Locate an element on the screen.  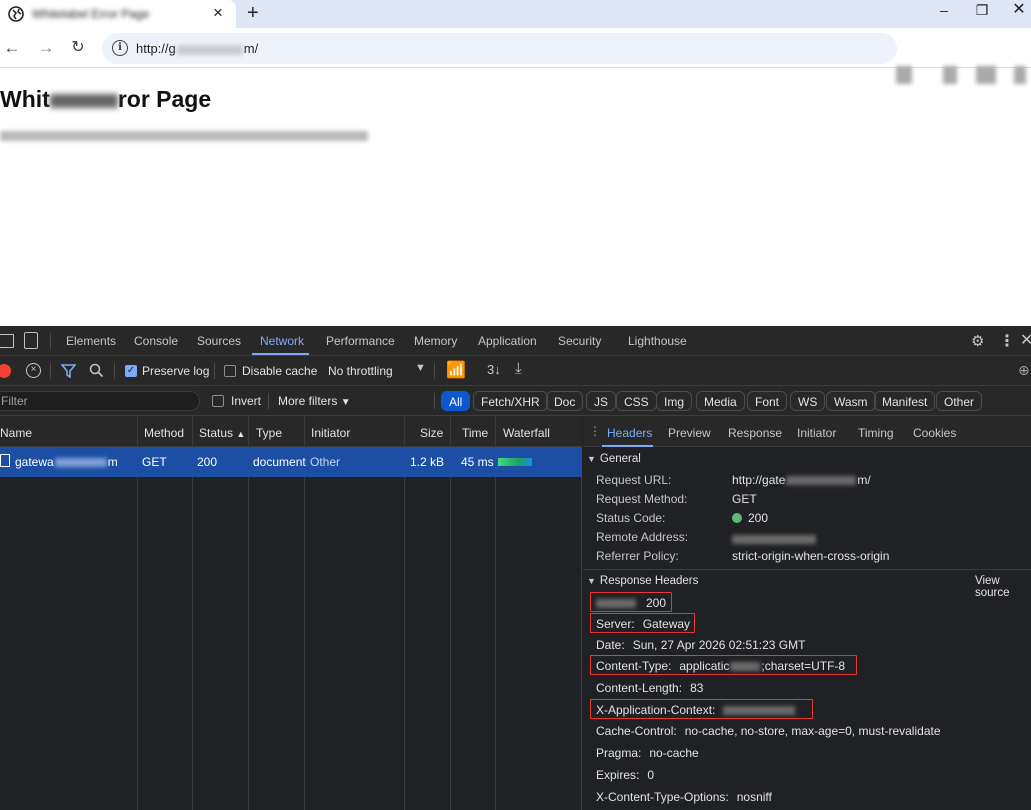
clear-icon: × is located at coordinates (33, 370).